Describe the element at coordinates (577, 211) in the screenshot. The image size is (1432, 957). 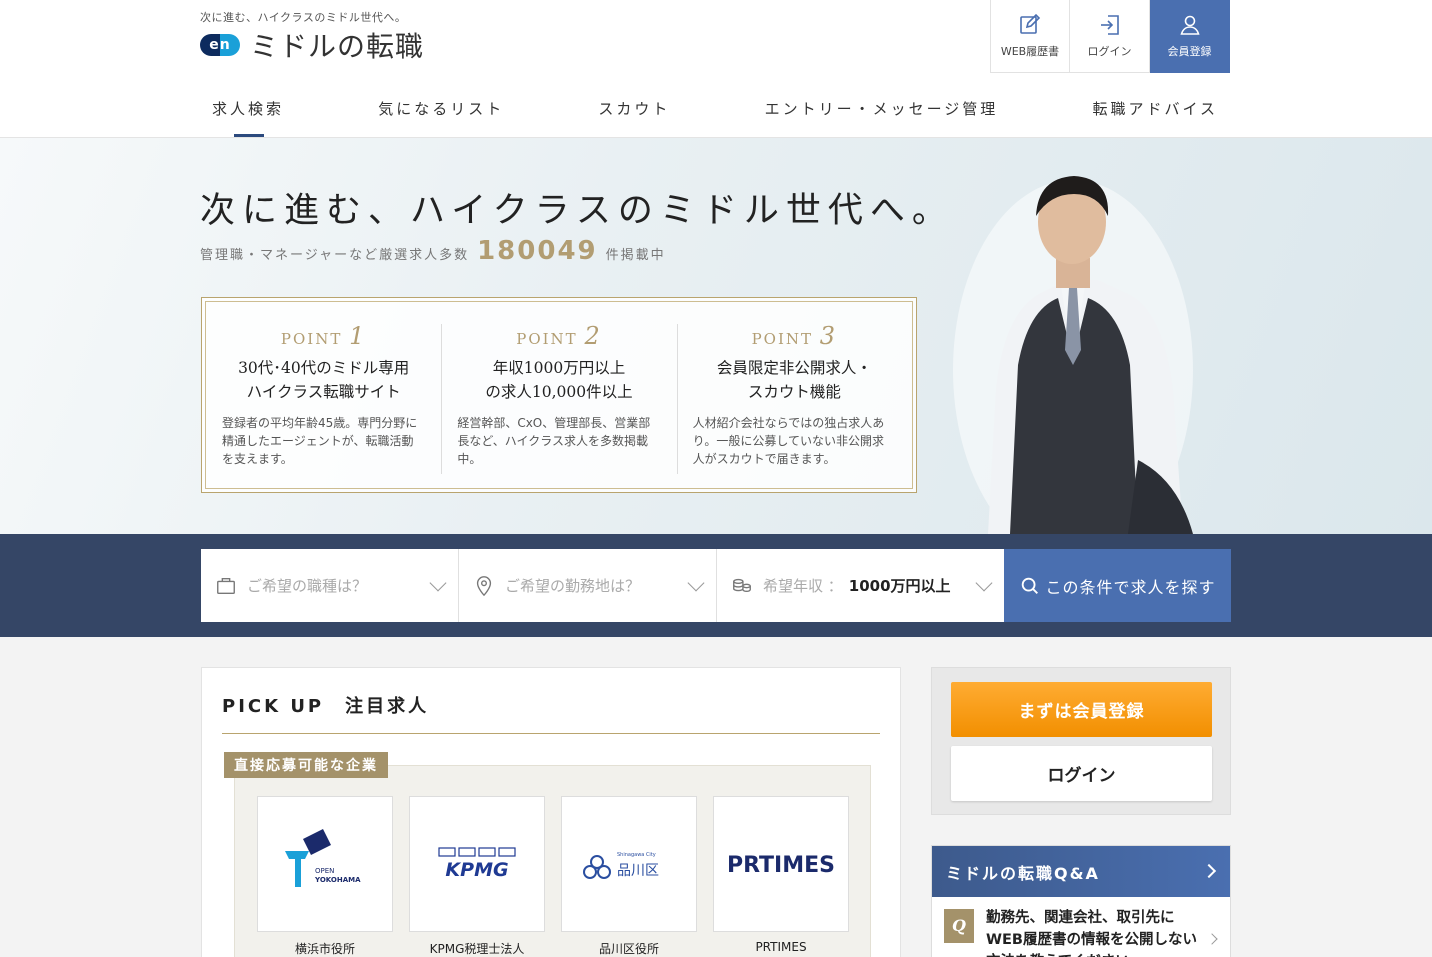
I see `hero-title: 次に進む、ハイクラスのミドル世代へ。` at that location.